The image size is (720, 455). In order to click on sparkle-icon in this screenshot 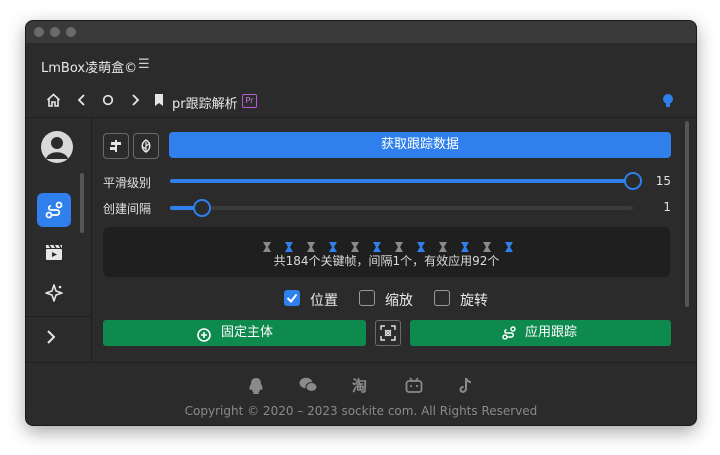, I will do `click(54, 293)`.